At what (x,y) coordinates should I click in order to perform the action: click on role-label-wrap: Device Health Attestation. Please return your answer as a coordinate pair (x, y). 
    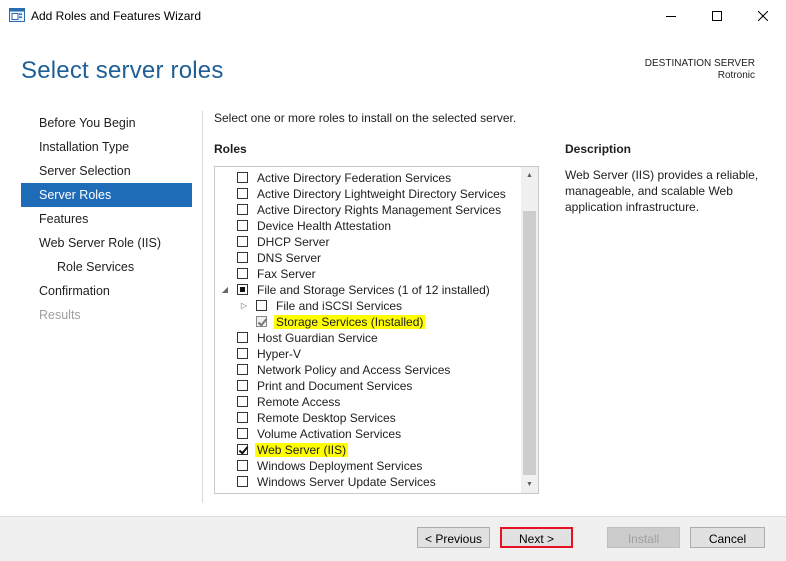
    Looking at the image, I should click on (324, 226).